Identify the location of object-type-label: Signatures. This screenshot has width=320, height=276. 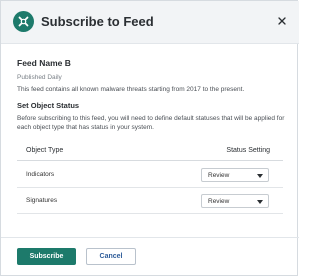
(42, 200).